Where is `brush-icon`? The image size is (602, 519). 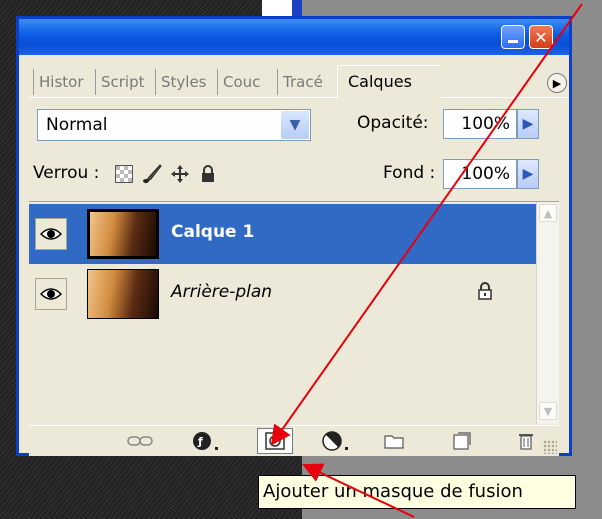
brush-icon is located at coordinates (152, 174).